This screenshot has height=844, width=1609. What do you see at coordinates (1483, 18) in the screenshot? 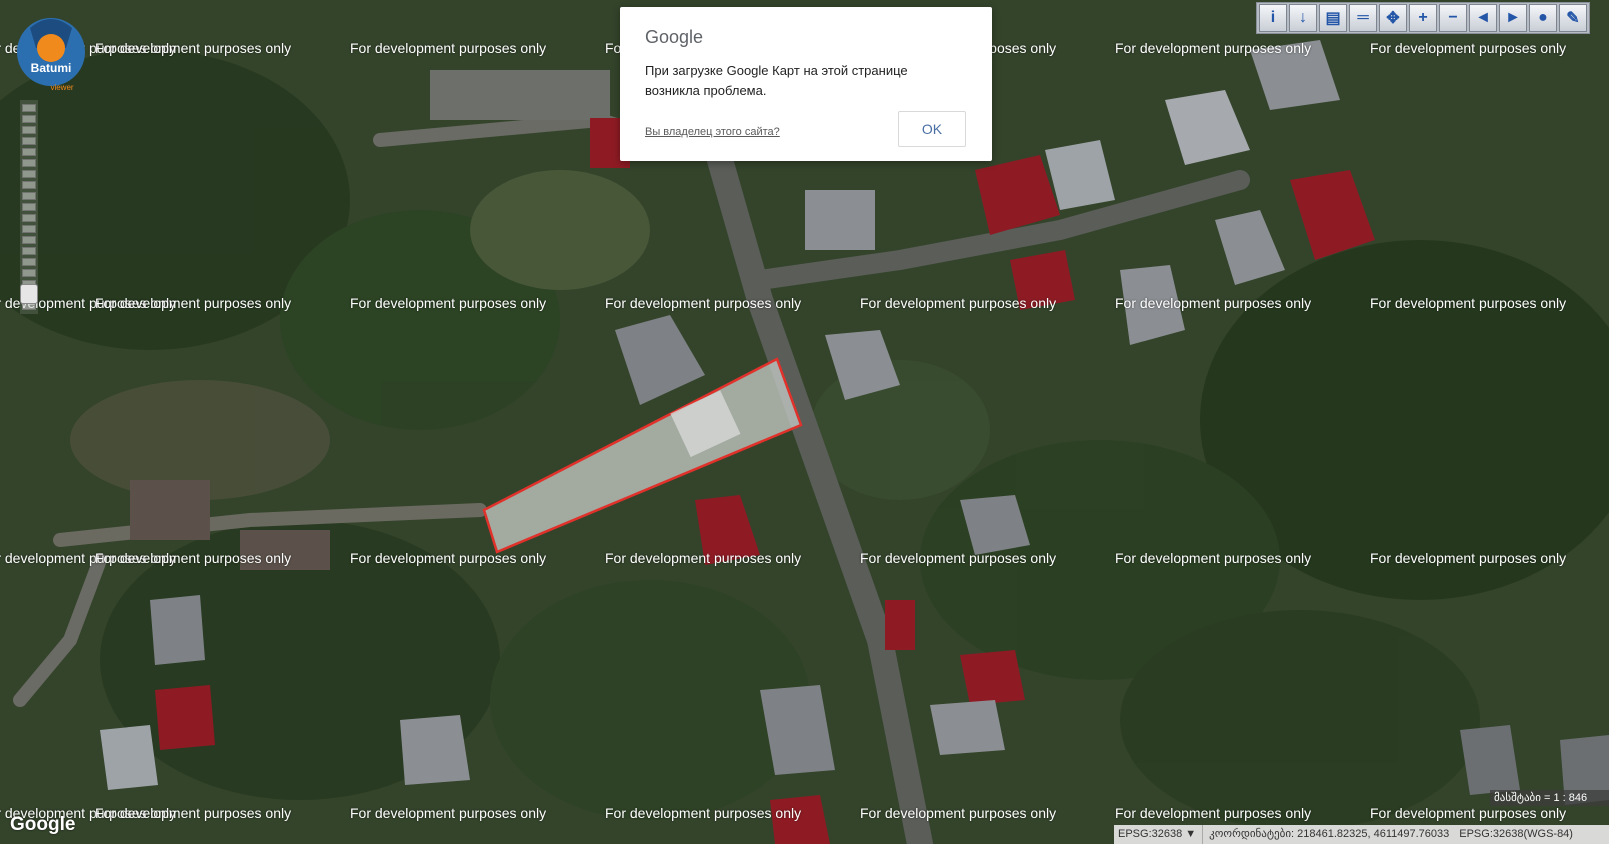
I see `zoom-previous-icon: ◄` at bounding box center [1483, 18].